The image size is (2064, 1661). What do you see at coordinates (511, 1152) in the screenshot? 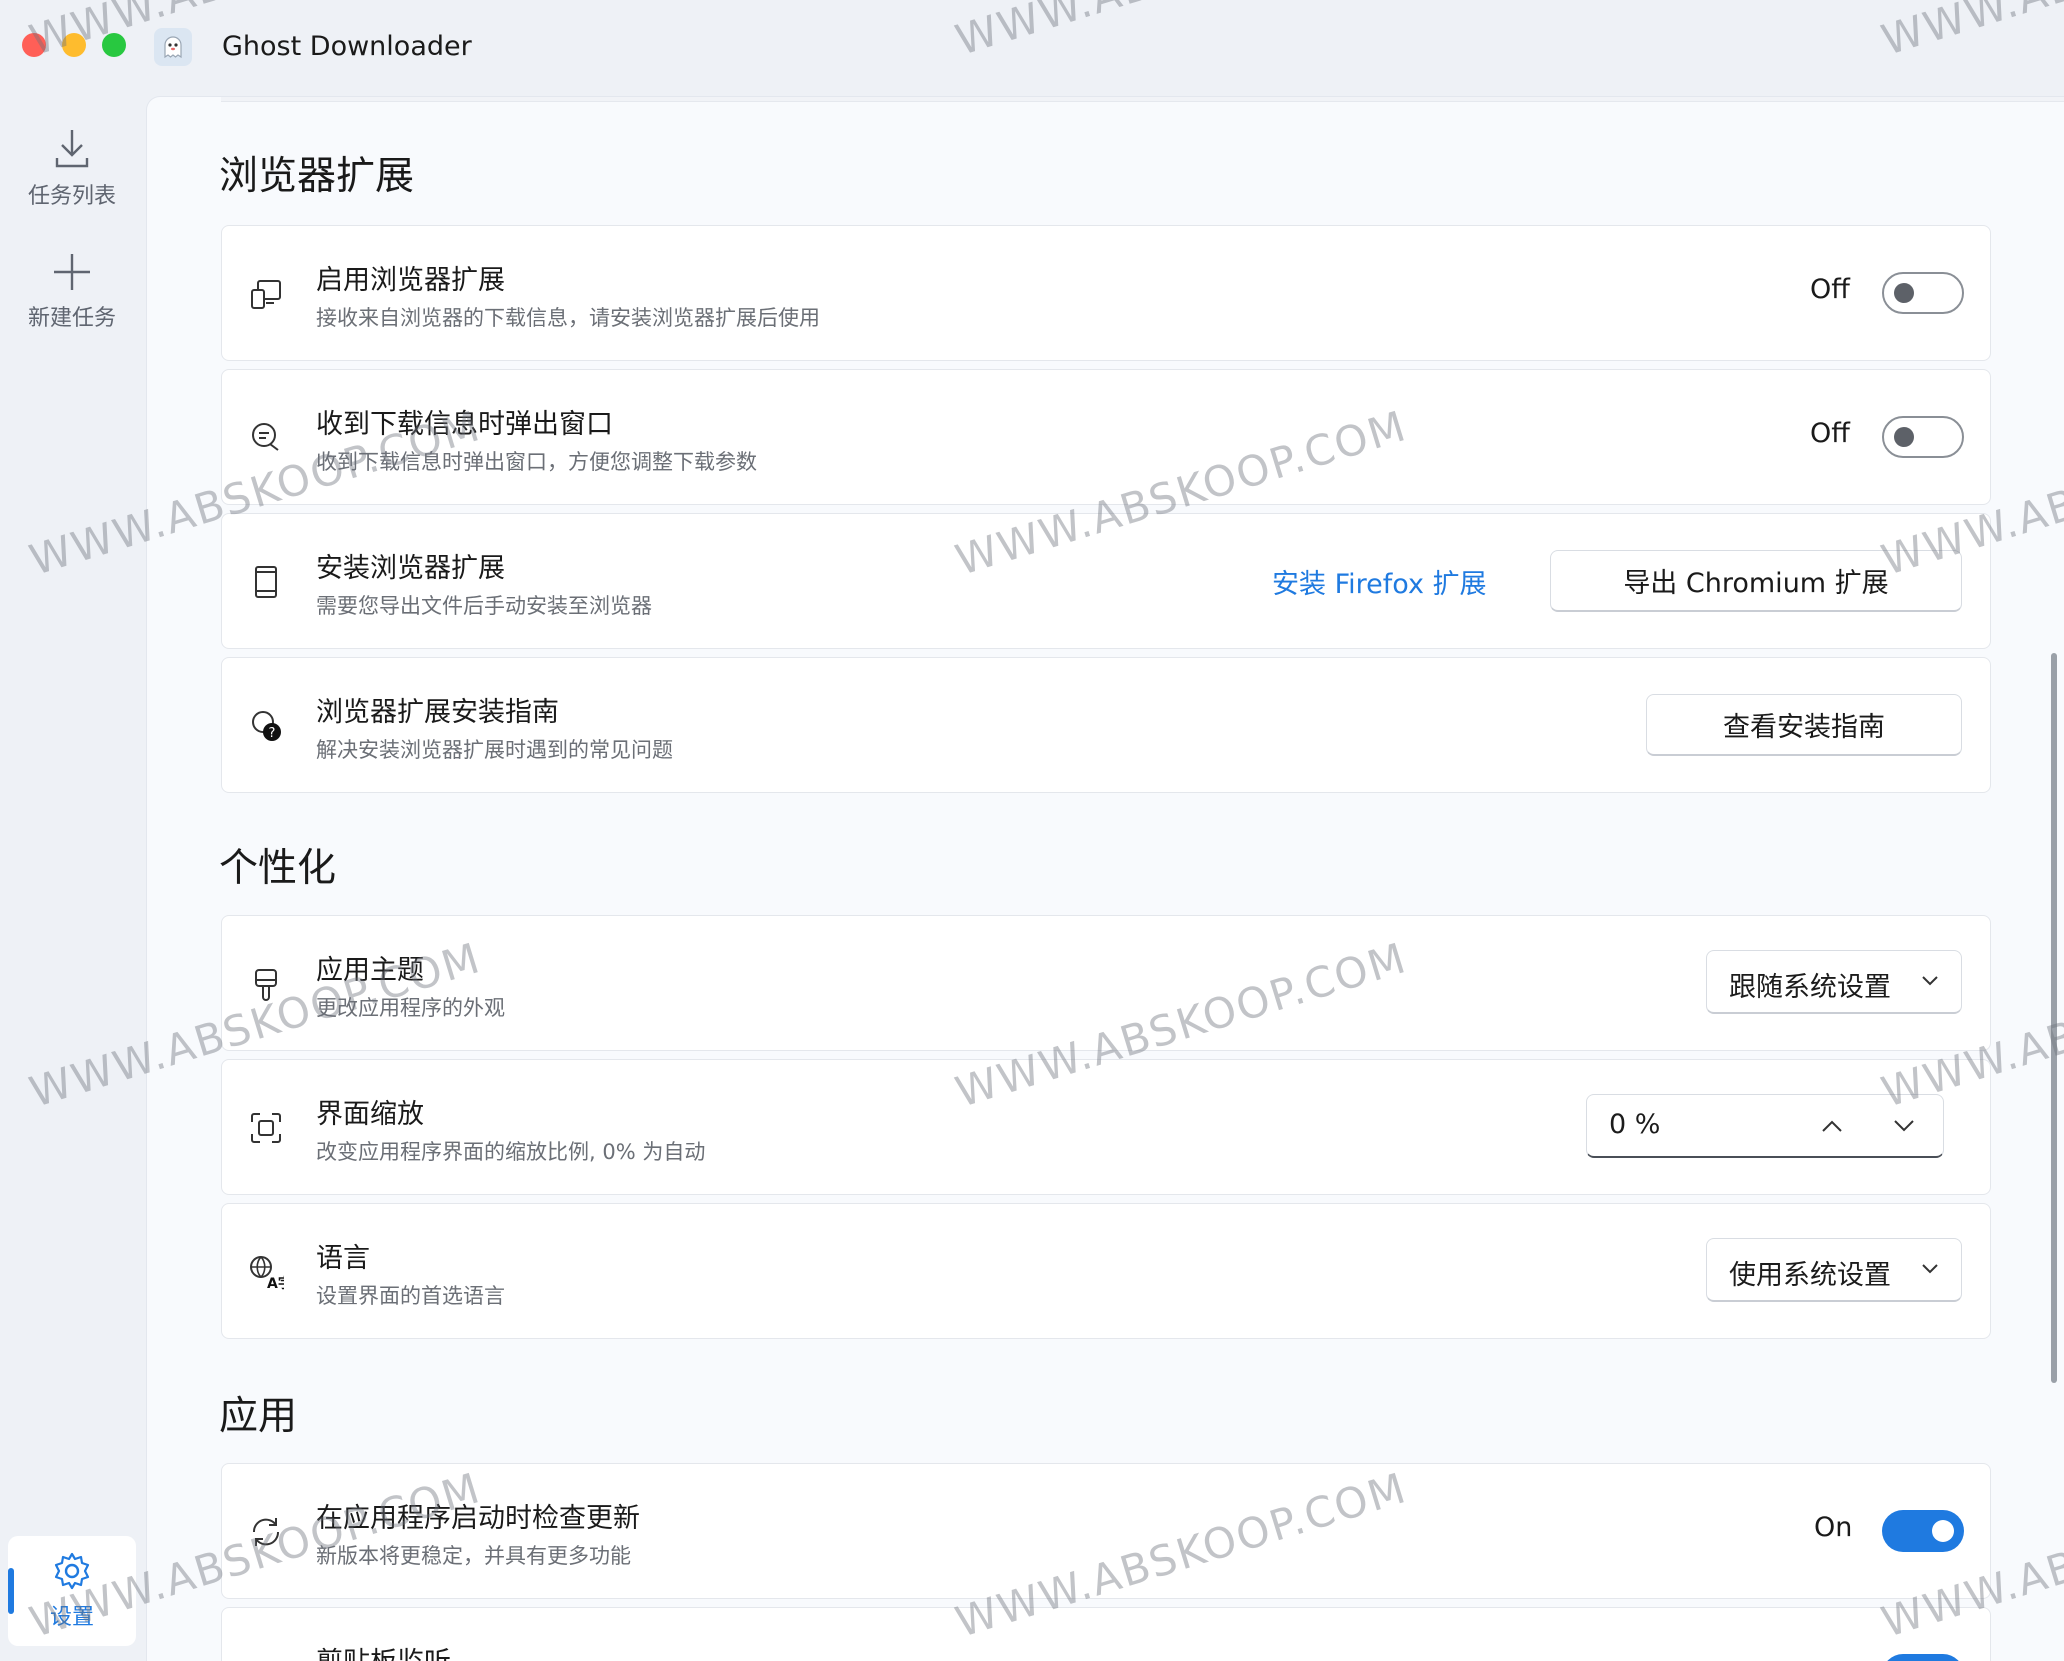
I see `card-description: 改变应用程序界面的缩放比例, 0% 为自动` at bounding box center [511, 1152].